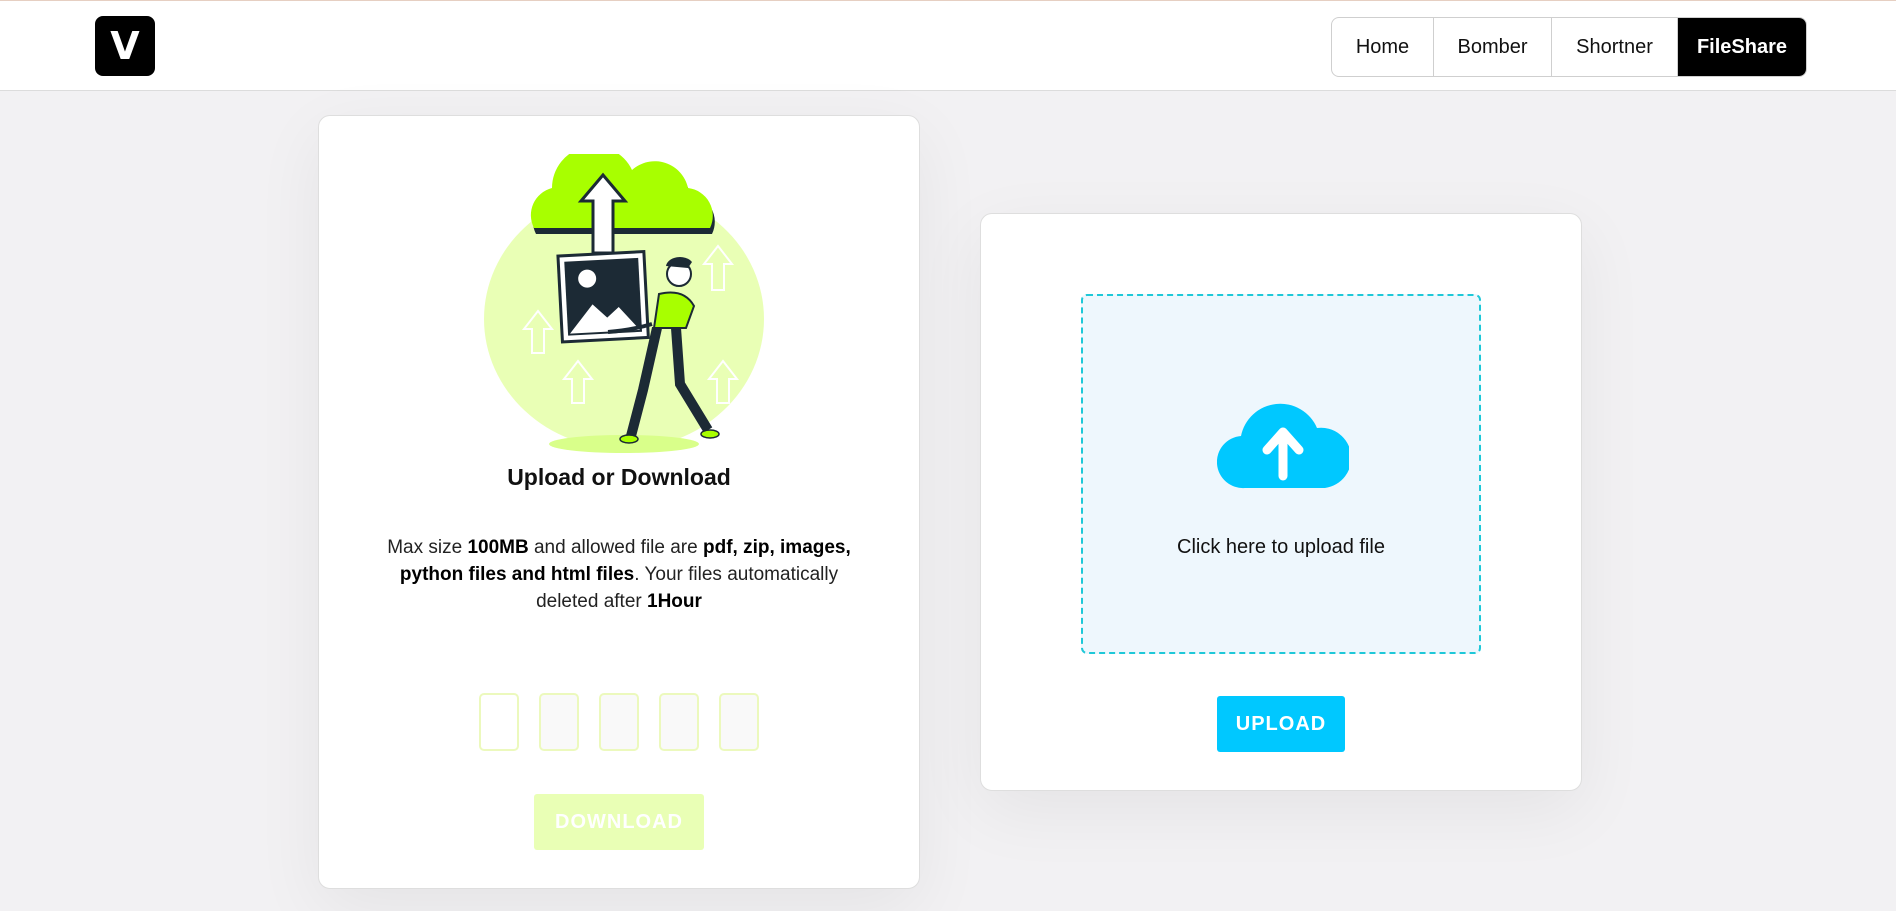 The width and height of the screenshot is (1896, 911). What do you see at coordinates (1281, 547) in the screenshot?
I see `dropzone-label: Click here to upload file` at bounding box center [1281, 547].